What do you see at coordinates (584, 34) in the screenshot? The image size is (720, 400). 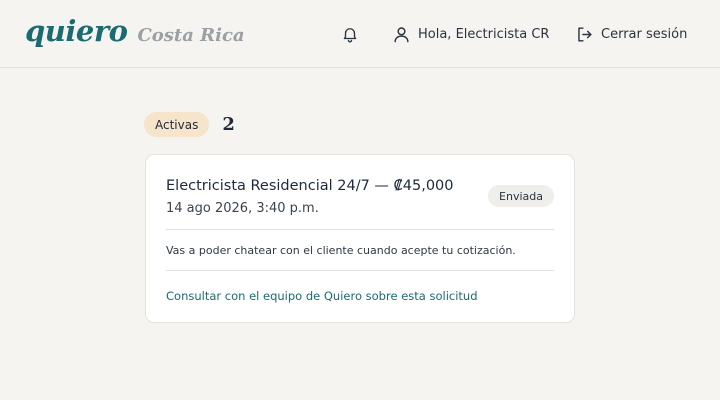 I see `logout-icon` at bounding box center [584, 34].